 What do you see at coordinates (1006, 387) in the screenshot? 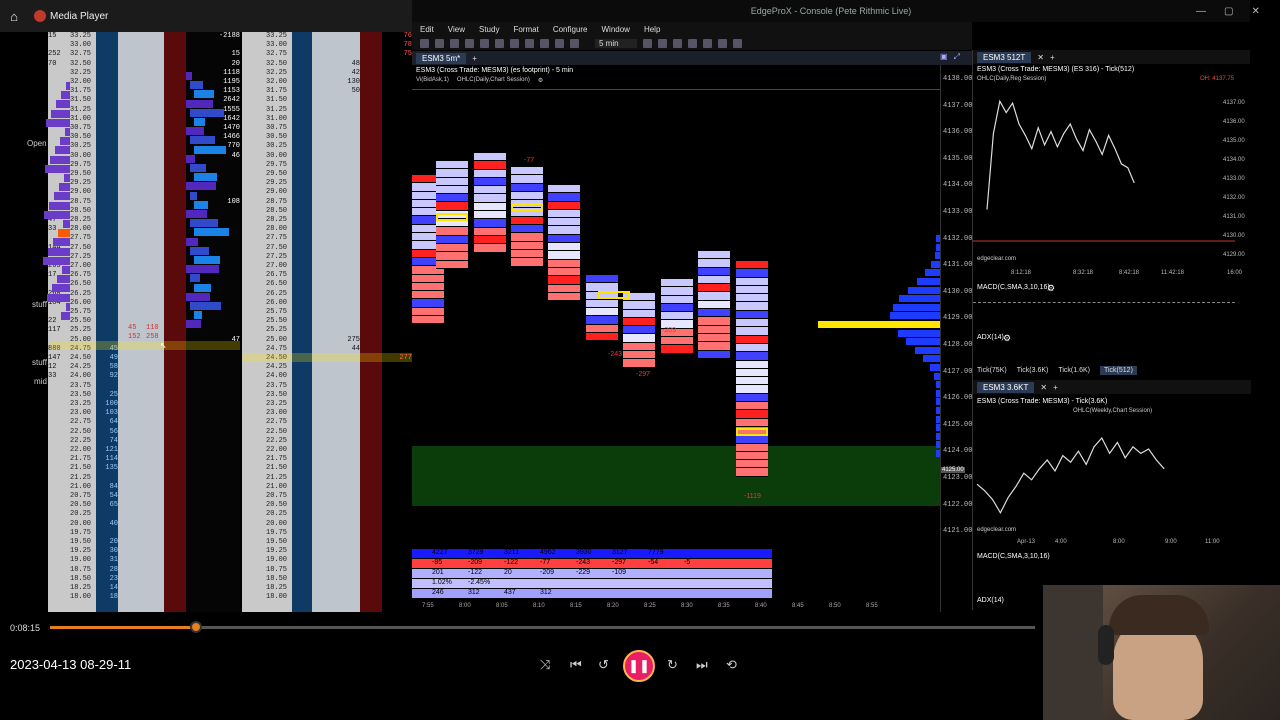
I see `tab-esm3-3-6kt: ESM3 3.6KT` at bounding box center [1006, 387].